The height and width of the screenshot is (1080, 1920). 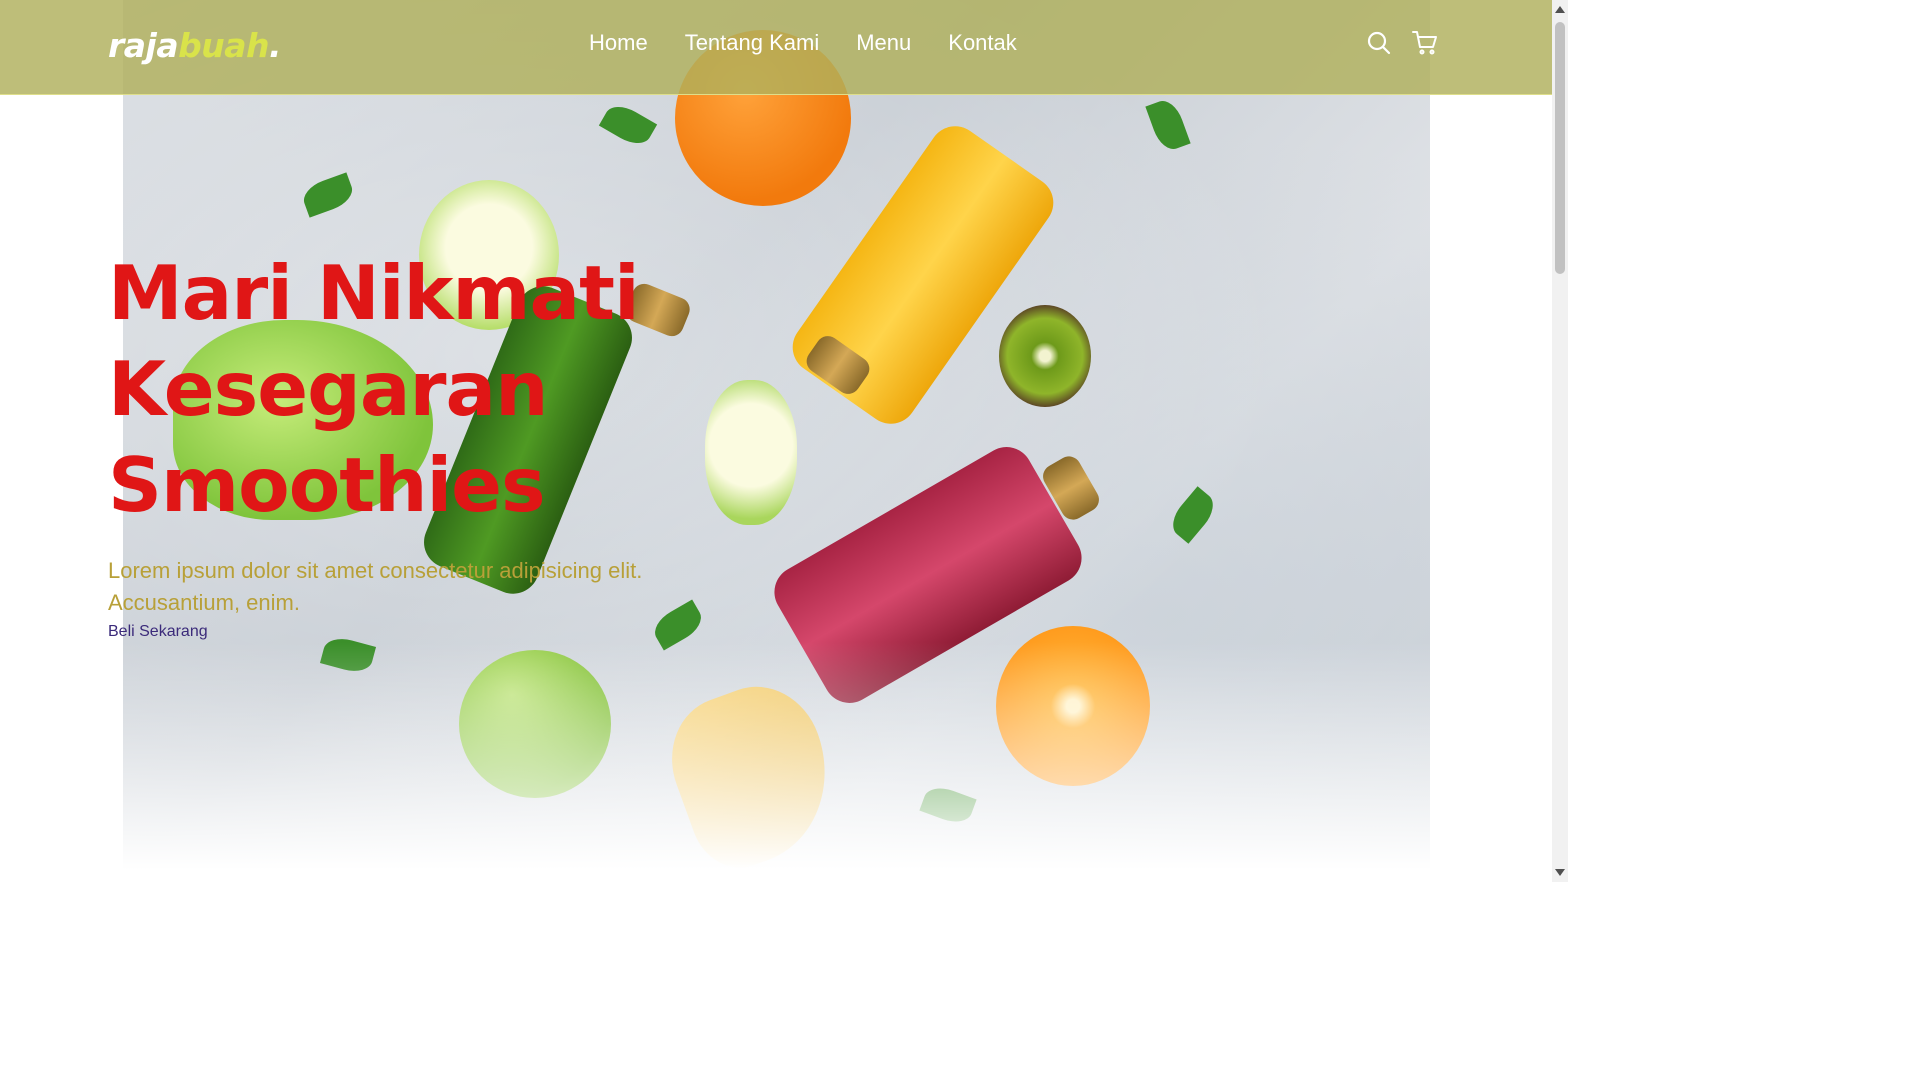 What do you see at coordinates (1425, 43) in the screenshot?
I see `cart-icon` at bounding box center [1425, 43].